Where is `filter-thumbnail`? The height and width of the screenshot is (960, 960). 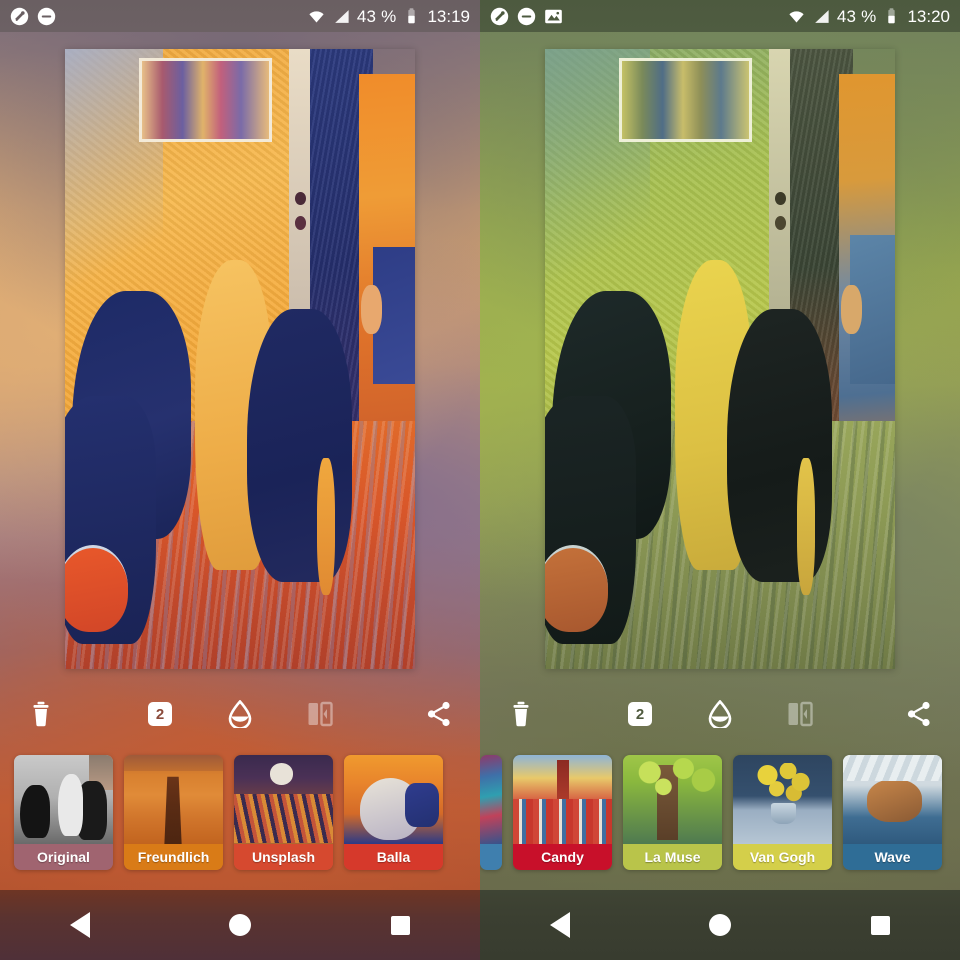 filter-thumbnail is located at coordinates (491, 812).